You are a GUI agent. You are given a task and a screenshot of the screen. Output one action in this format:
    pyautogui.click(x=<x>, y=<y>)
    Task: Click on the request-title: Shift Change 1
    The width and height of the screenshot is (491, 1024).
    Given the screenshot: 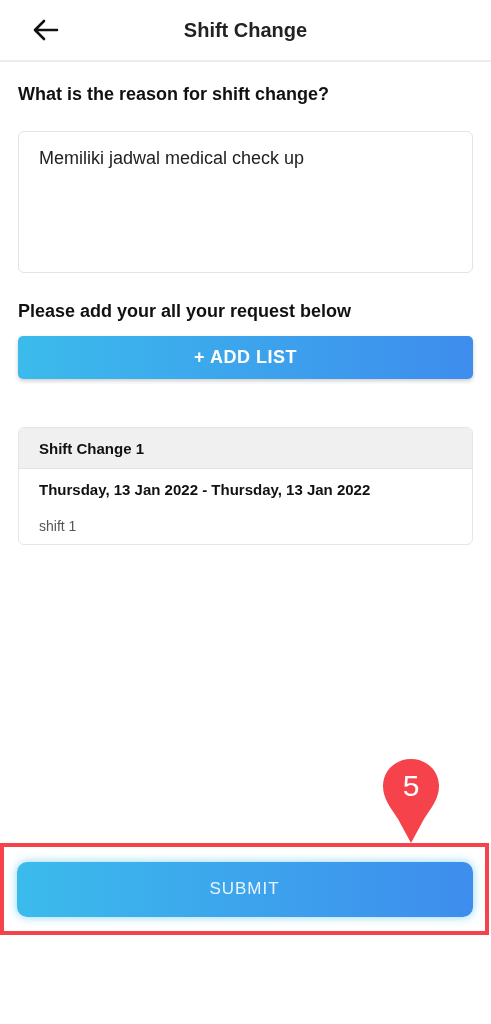 What is the action you would take?
    pyautogui.click(x=91, y=448)
    